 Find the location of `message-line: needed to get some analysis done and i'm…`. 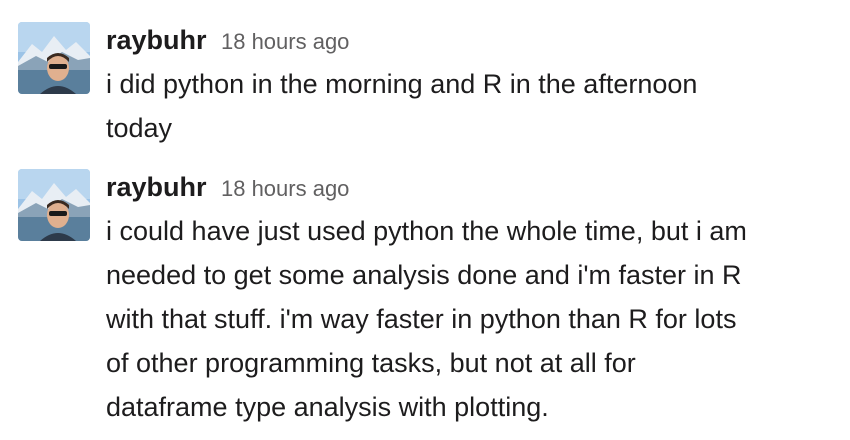

message-line: needed to get some analysis done and i'm… is located at coordinates (424, 275).